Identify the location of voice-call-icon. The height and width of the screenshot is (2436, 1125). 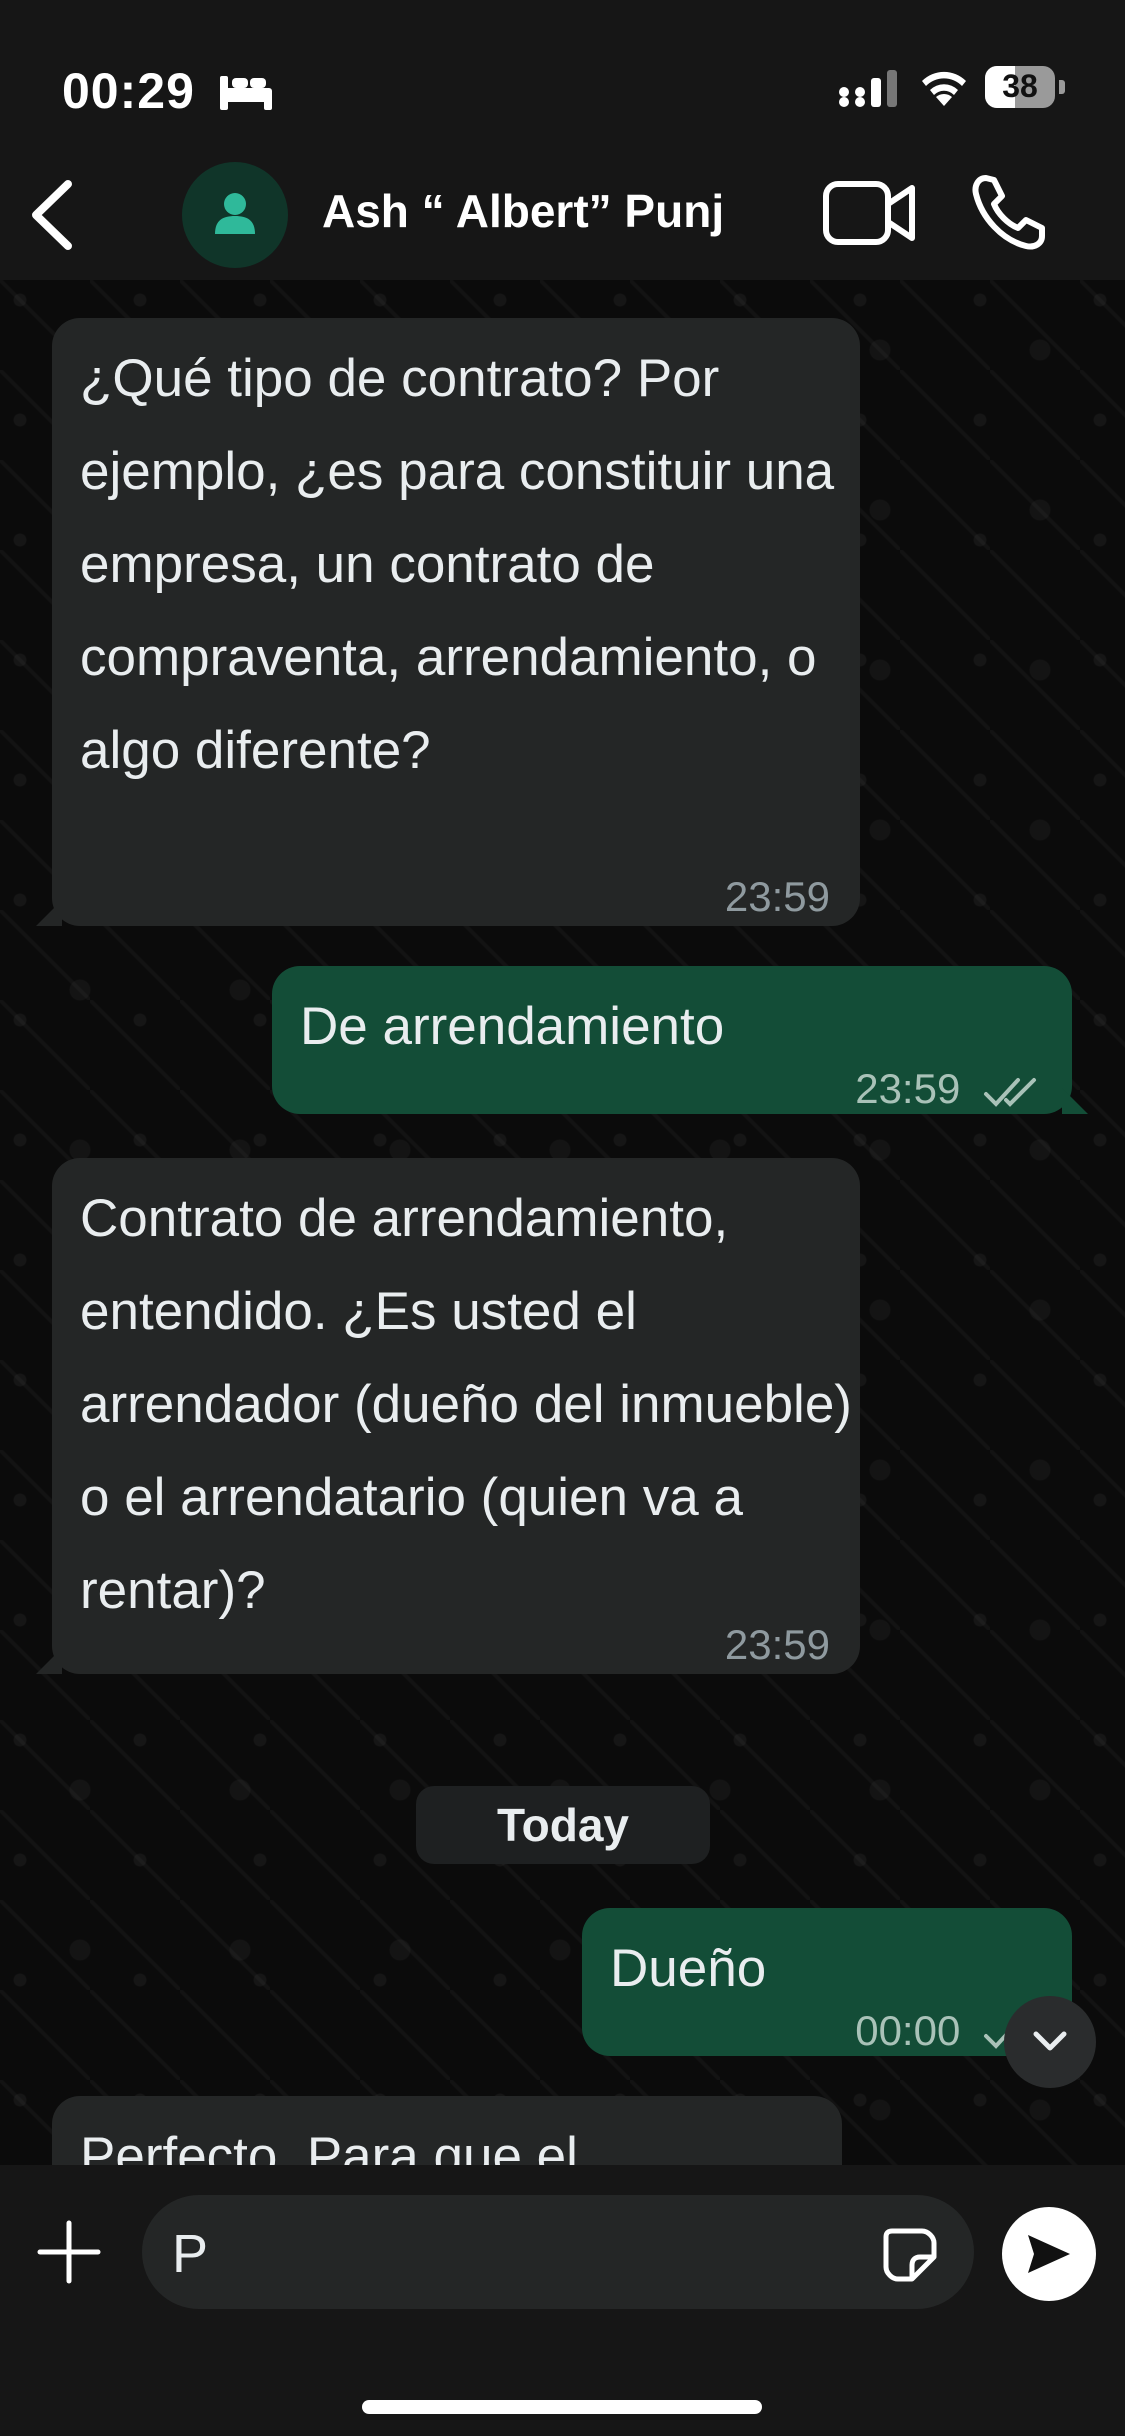
(1009, 213).